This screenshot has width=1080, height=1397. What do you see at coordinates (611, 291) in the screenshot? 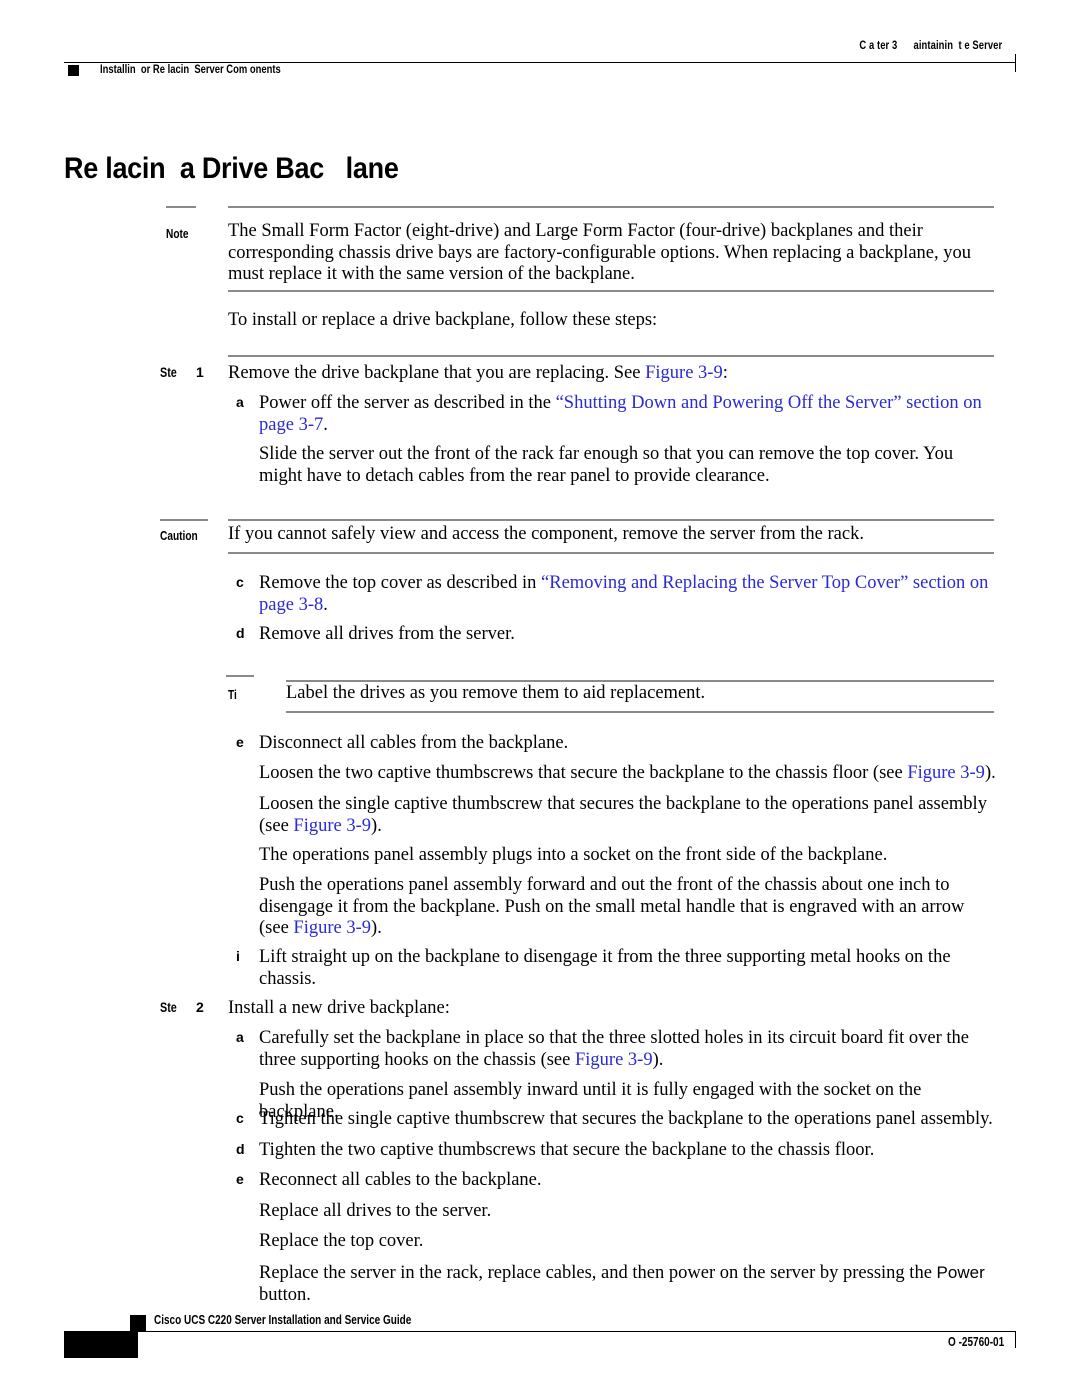
I see `note-rule-bottom` at bounding box center [611, 291].